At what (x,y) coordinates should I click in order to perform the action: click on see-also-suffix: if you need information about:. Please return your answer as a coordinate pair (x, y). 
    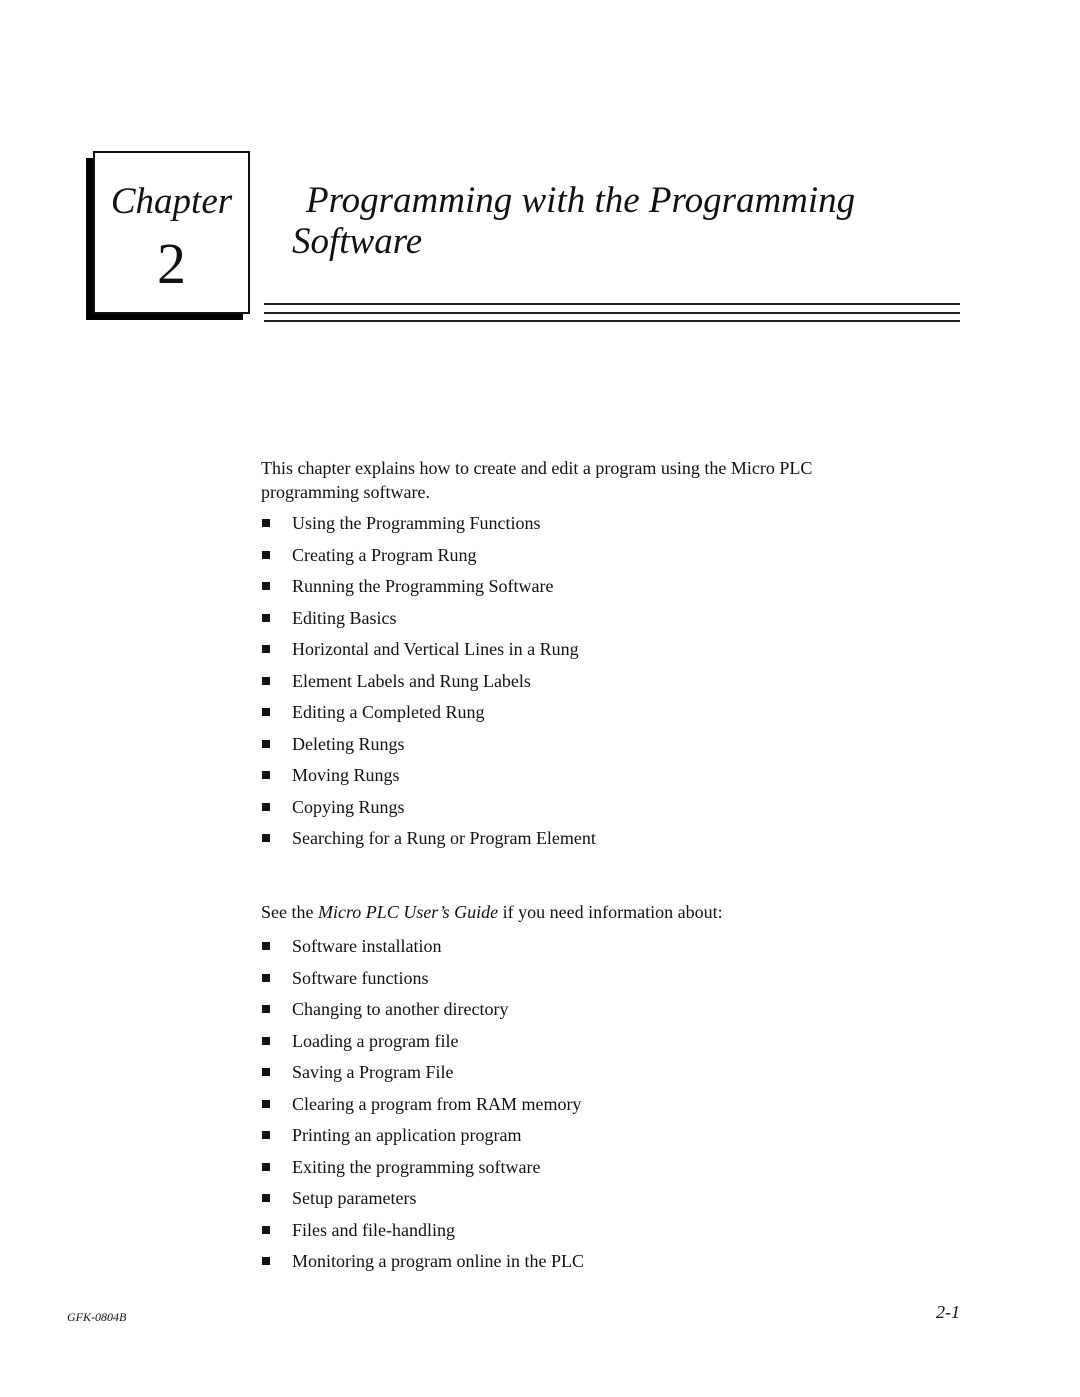
    Looking at the image, I should click on (610, 912).